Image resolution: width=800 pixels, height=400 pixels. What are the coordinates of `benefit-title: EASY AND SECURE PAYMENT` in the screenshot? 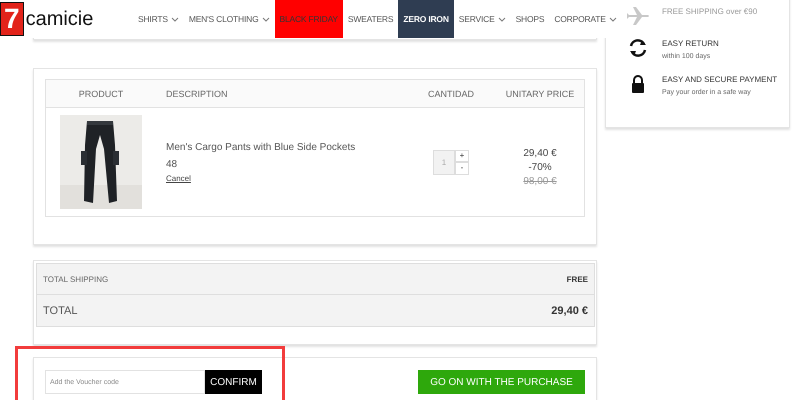 It's located at (720, 80).